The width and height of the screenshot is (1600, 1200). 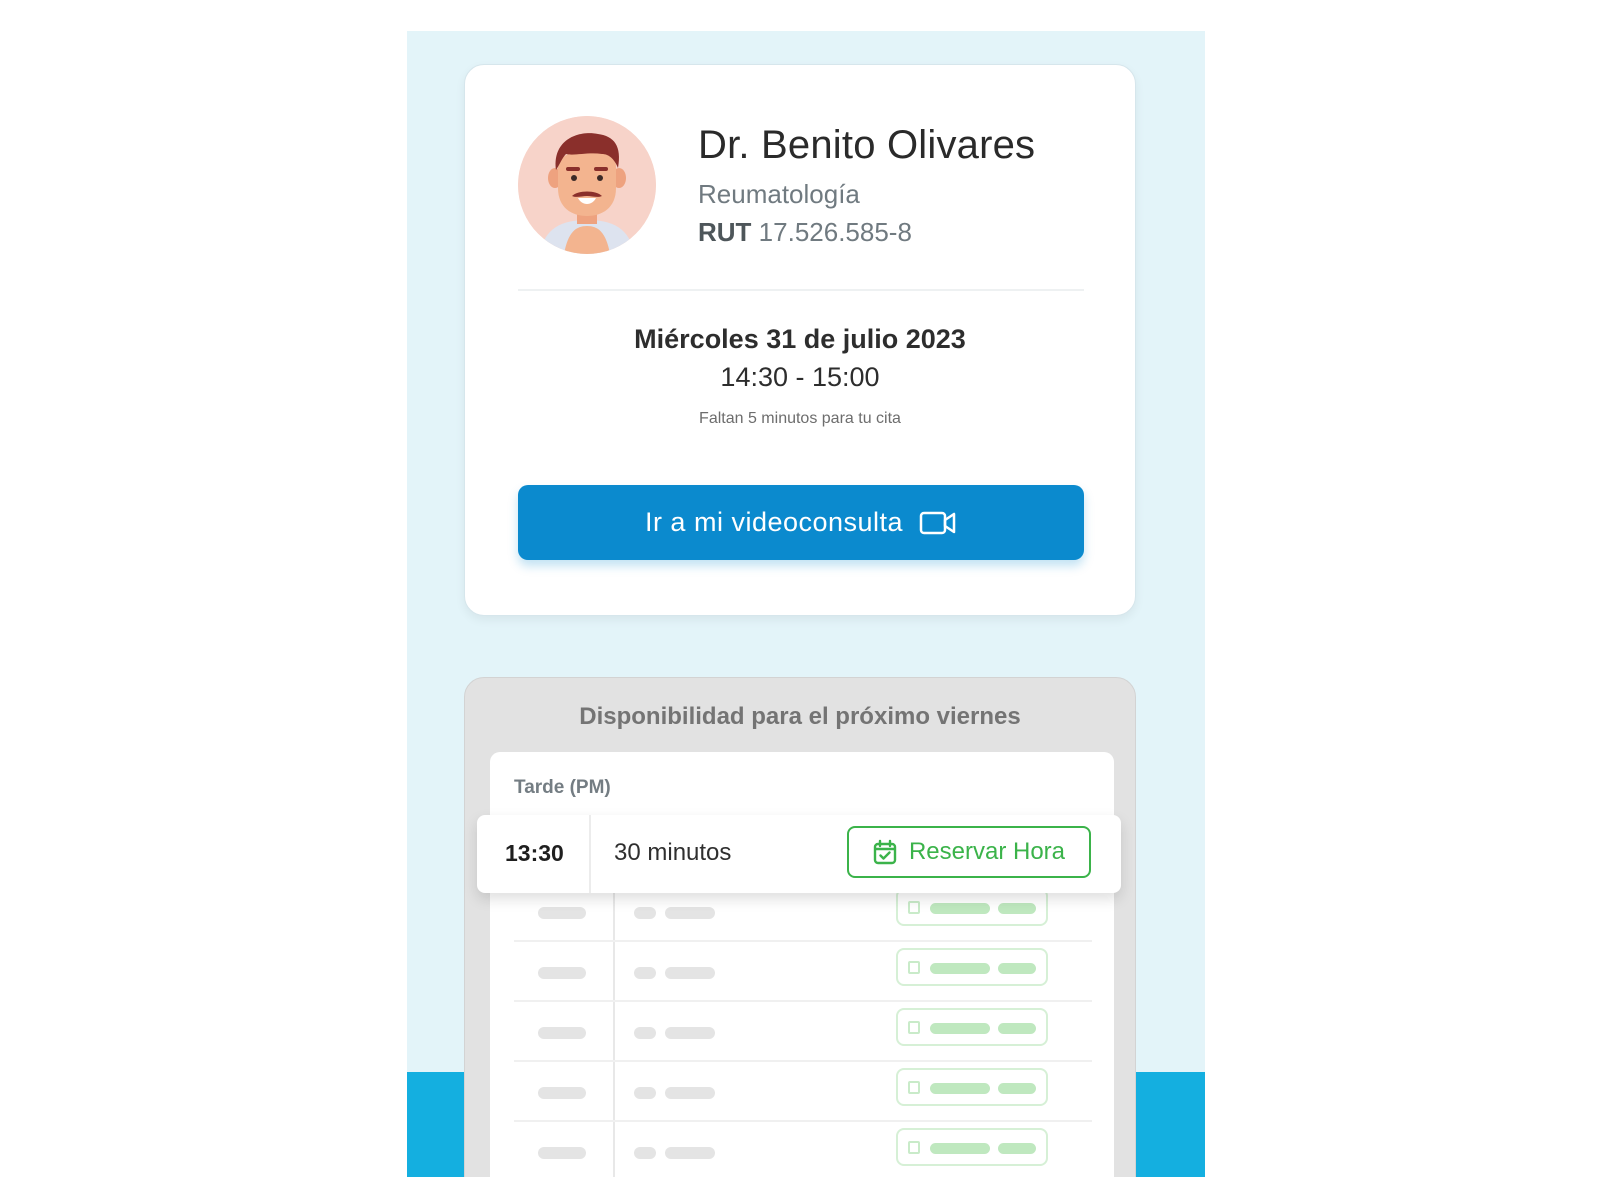 I want to click on join-videoconsult-label: Ir a mi videoconsulta, so click(x=774, y=522).